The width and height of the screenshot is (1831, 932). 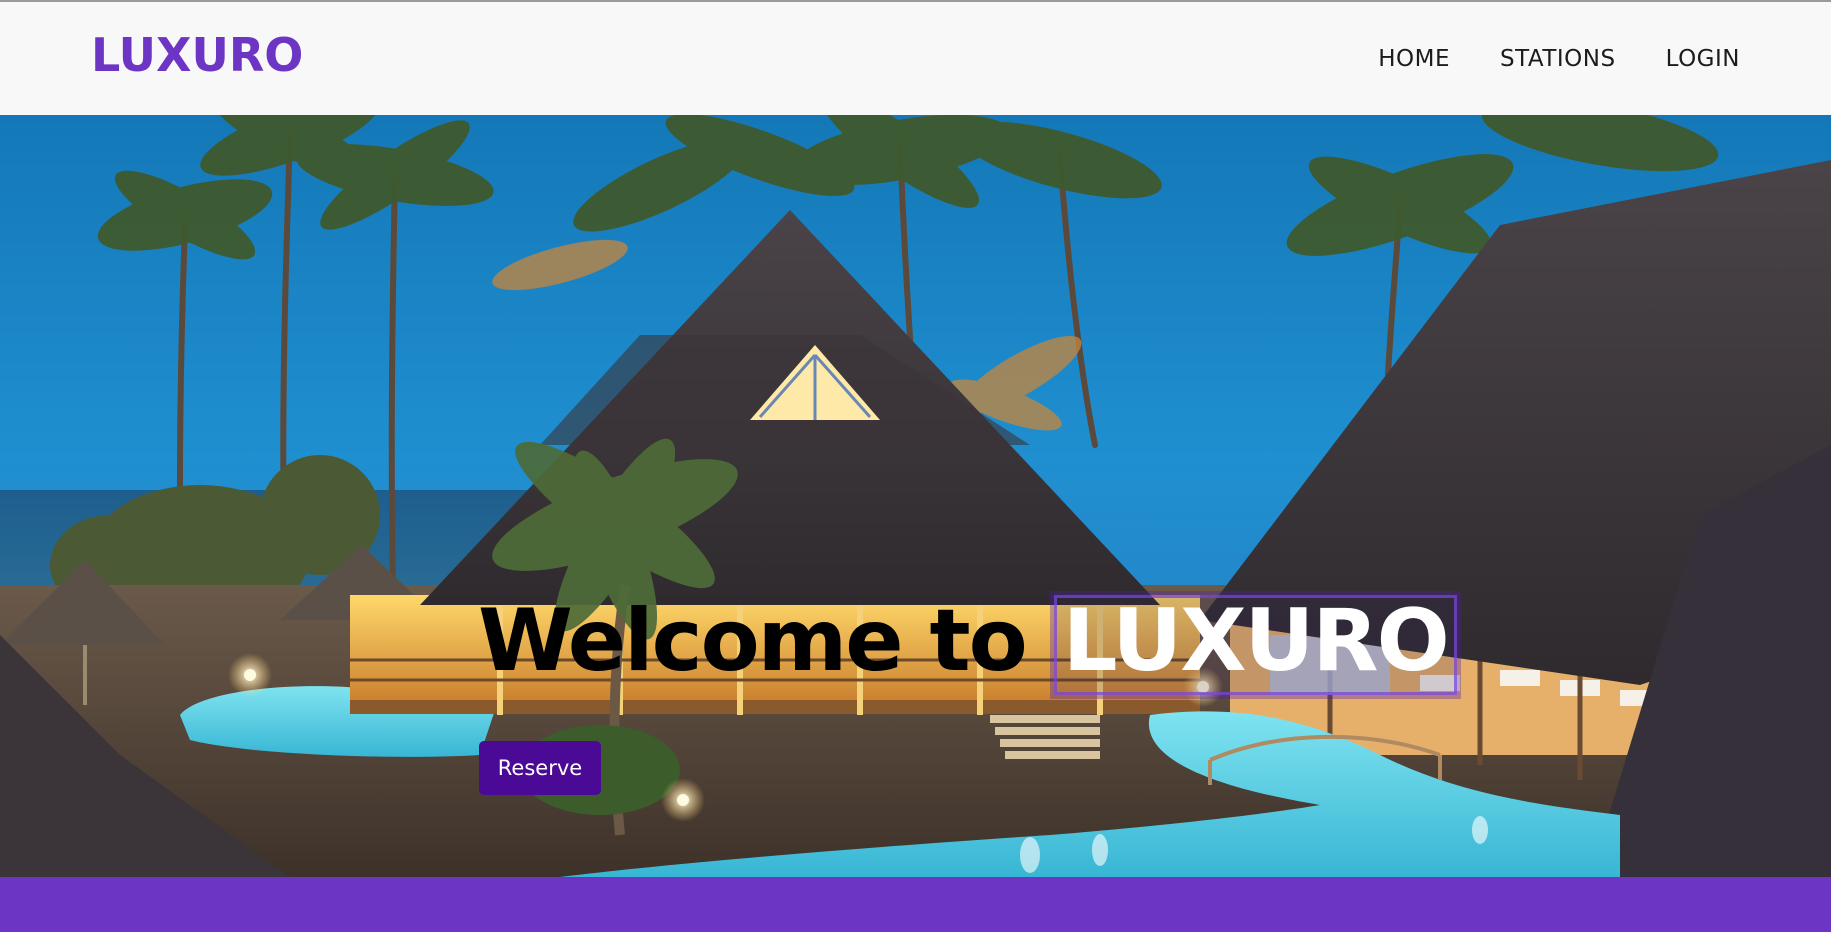 I want to click on brand-logo: LUXURO, so click(x=197, y=55).